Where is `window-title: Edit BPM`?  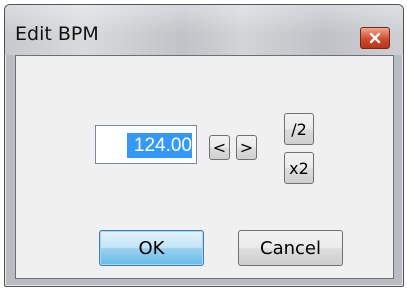
window-title: Edit BPM is located at coordinates (57, 34).